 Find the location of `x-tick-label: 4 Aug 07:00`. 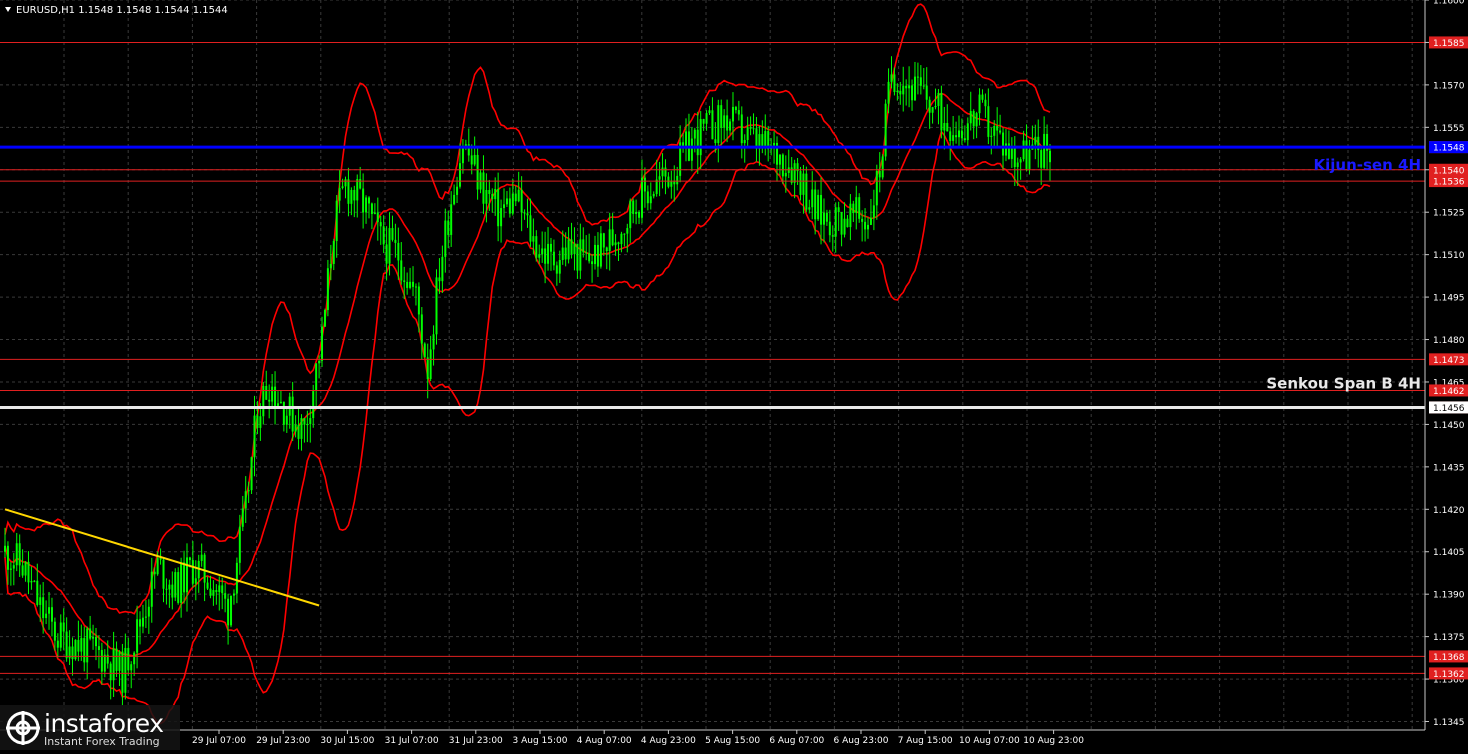

x-tick-label: 4 Aug 07:00 is located at coordinates (604, 741).